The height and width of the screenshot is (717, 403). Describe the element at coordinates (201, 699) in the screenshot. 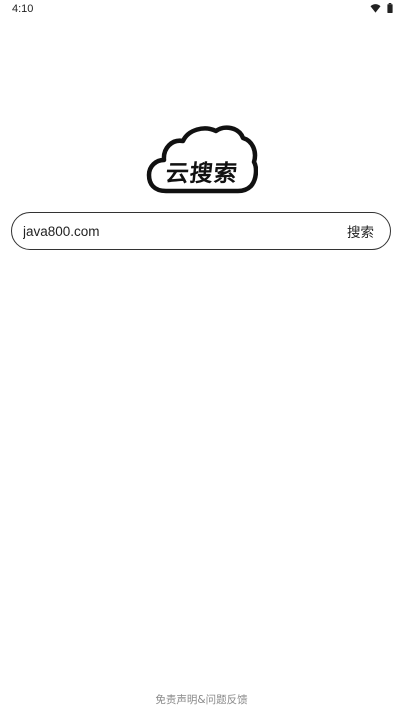

I see `disclaimer-feedback-link: 免责声明&问题反馈` at that location.